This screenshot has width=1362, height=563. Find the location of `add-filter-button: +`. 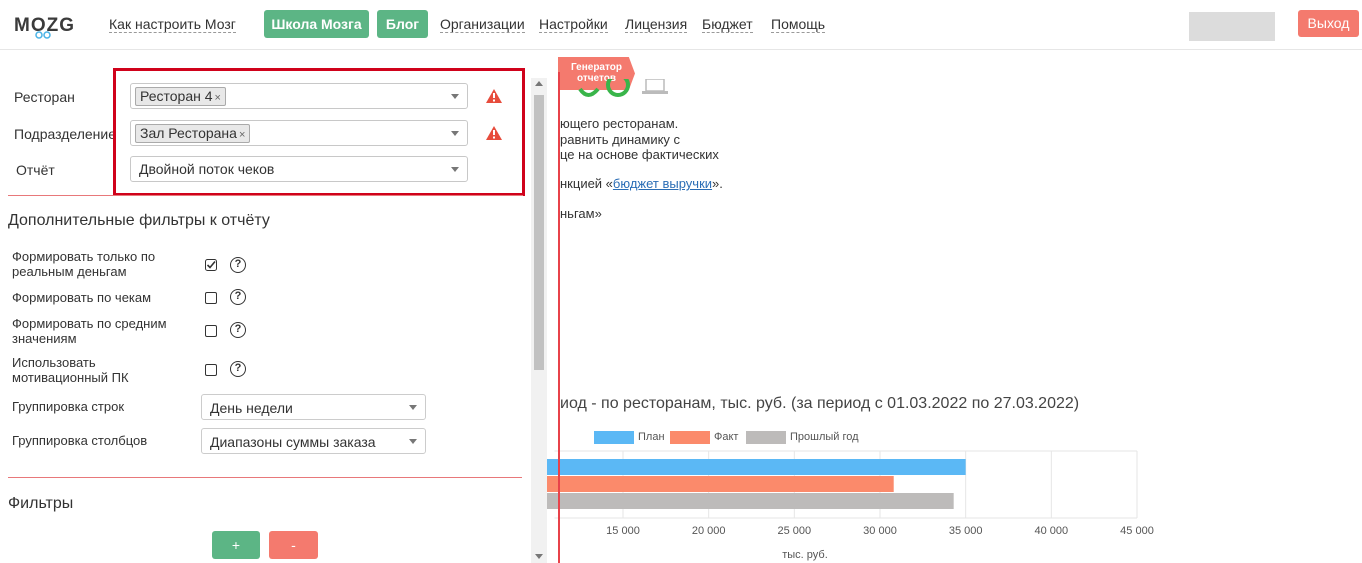

add-filter-button: + is located at coordinates (236, 545).